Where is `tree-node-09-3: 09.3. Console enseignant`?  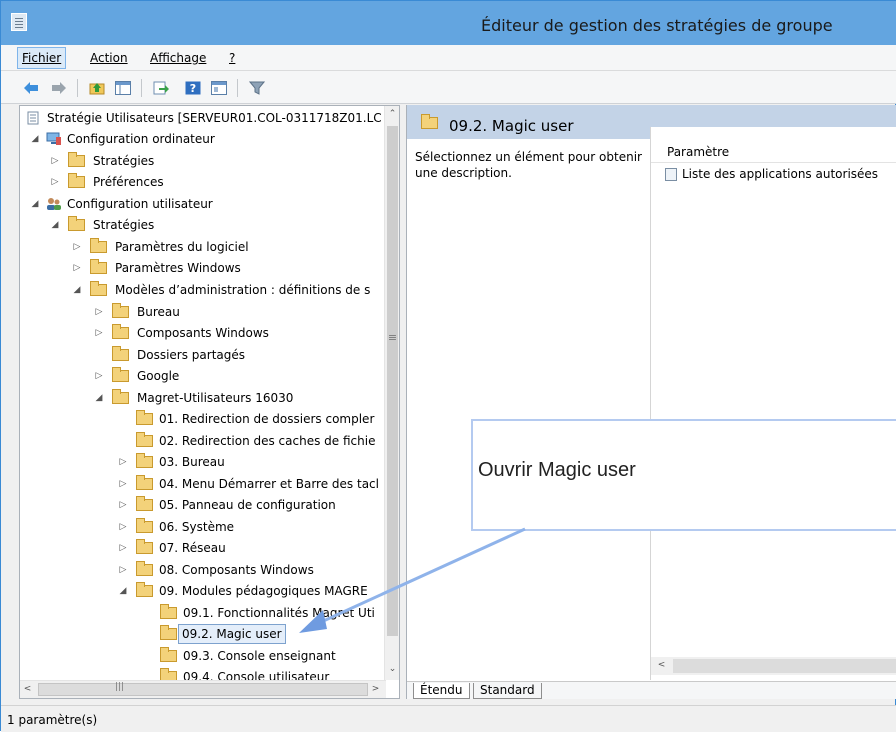 tree-node-09-3: 09.3. Console enseignant is located at coordinates (203, 656).